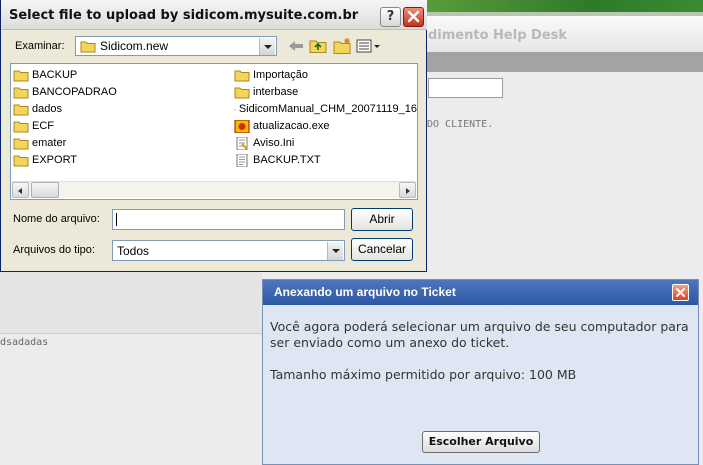  I want to click on folder-up-icon, so click(318, 46).